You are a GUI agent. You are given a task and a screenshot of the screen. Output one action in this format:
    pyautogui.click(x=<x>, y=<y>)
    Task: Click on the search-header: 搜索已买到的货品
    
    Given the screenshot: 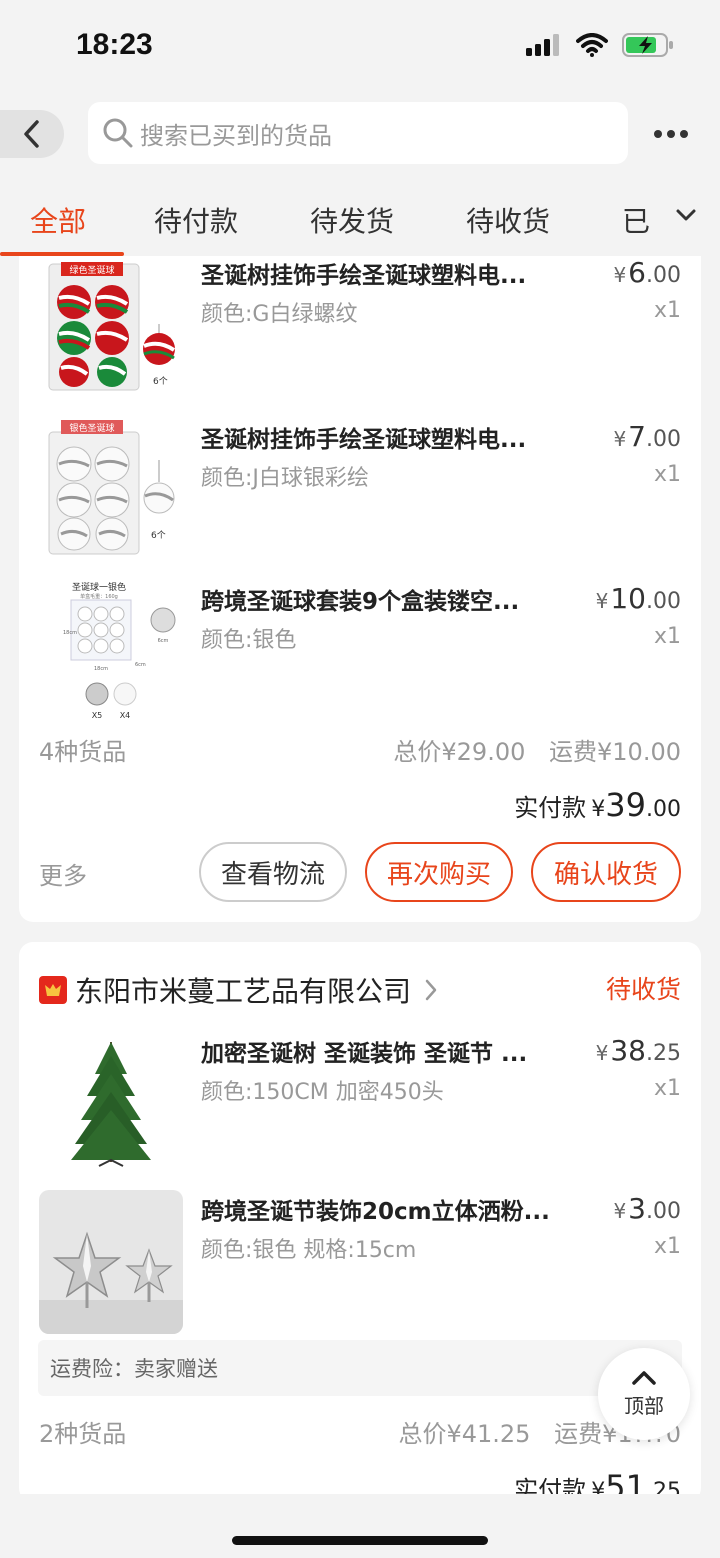 What is the action you would take?
    pyautogui.click(x=360, y=134)
    